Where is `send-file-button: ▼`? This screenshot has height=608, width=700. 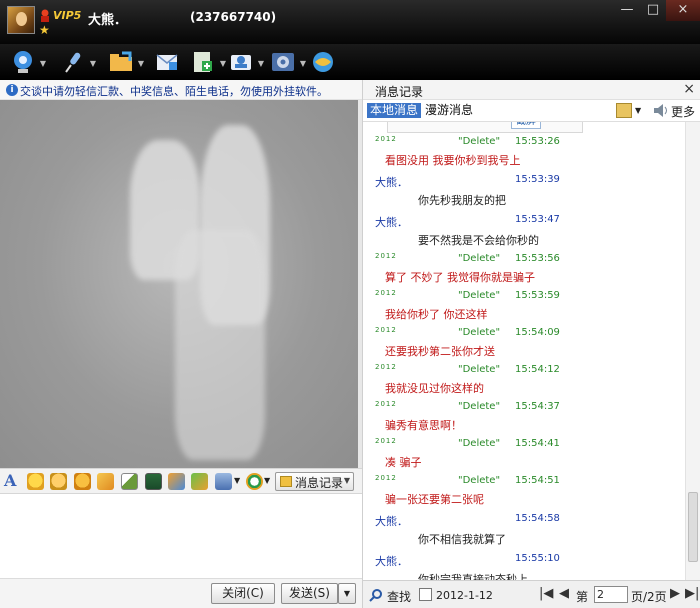
send-file-button: ▼ is located at coordinates (126, 62).